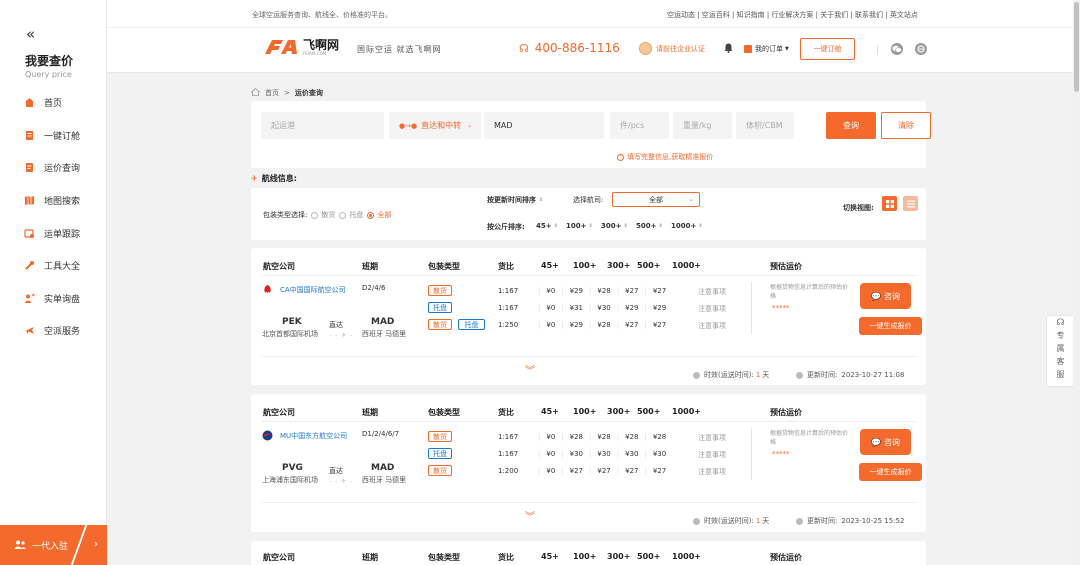 The image size is (1080, 565). Describe the element at coordinates (602, 471) in the screenshot. I see `price-cells: | ¥0 | ¥27 | ¥27 | ¥27 | ¥27` at that location.